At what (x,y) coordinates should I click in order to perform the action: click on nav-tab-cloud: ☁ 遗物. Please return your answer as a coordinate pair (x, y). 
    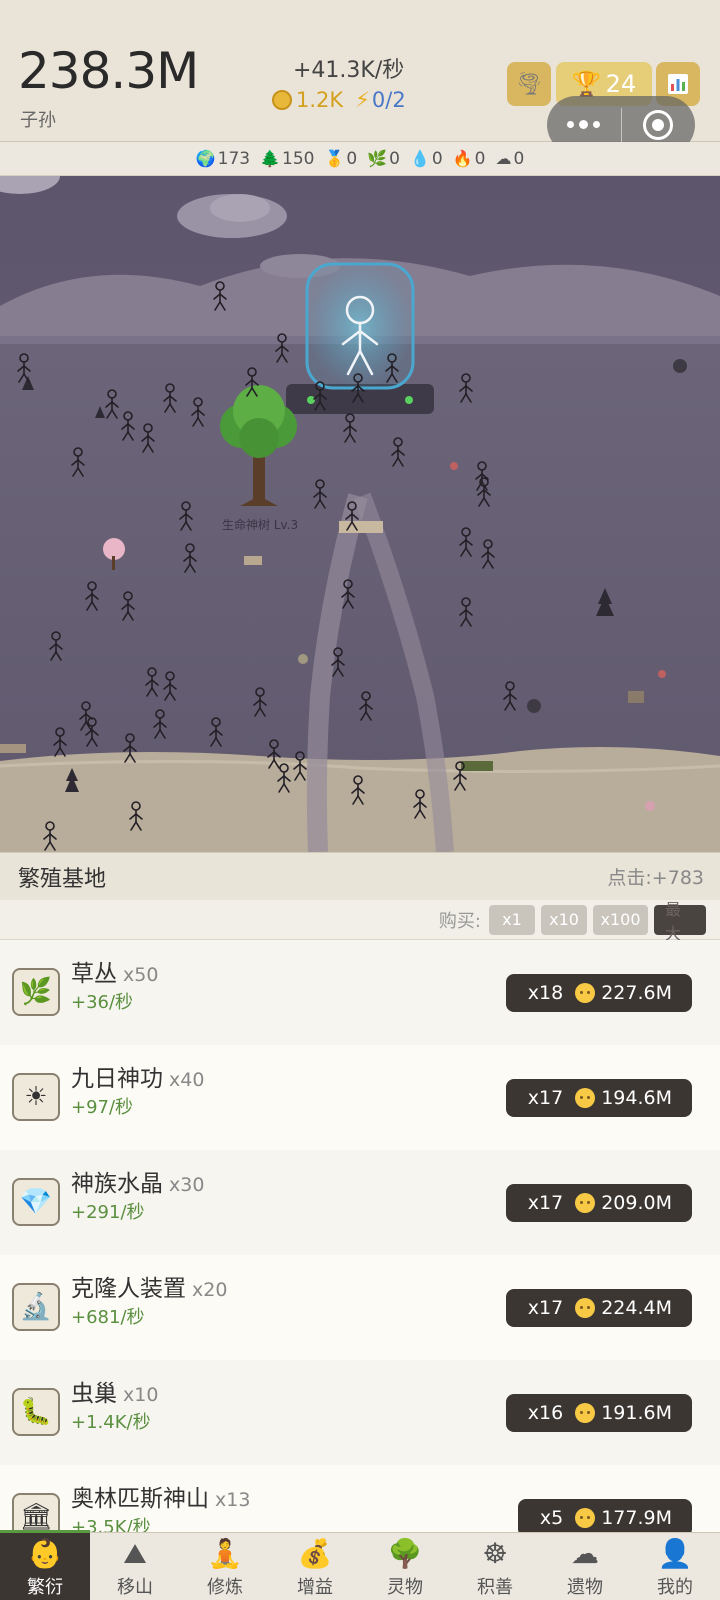
    Looking at the image, I should click on (585, 1566).